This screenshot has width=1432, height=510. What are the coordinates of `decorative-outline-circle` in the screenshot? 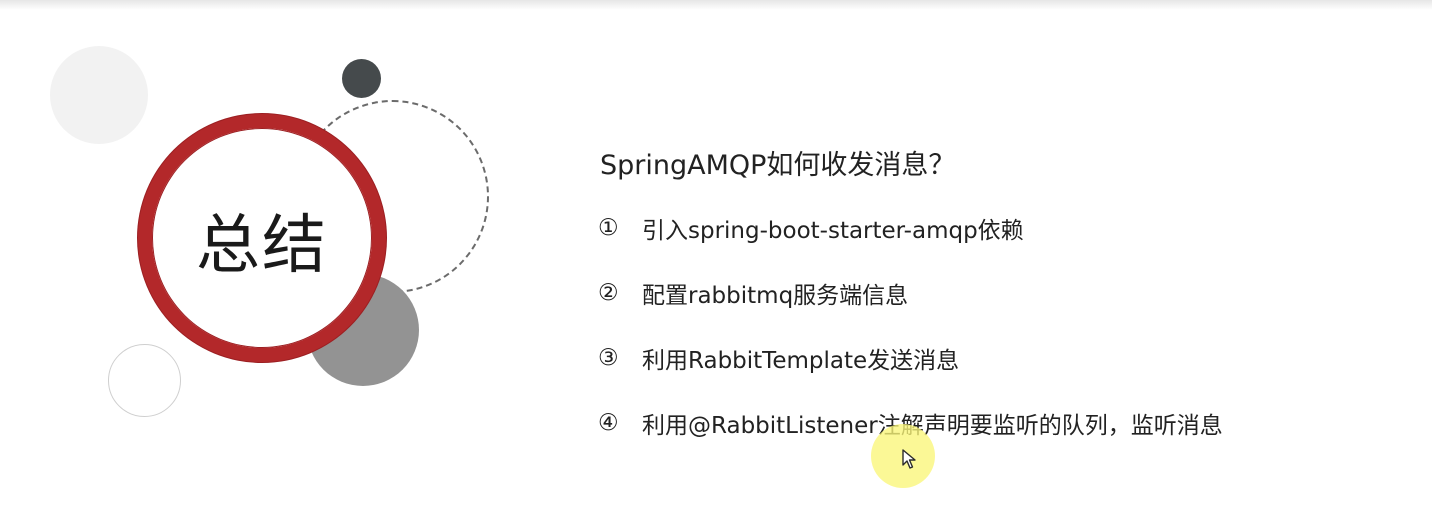 It's located at (144, 380).